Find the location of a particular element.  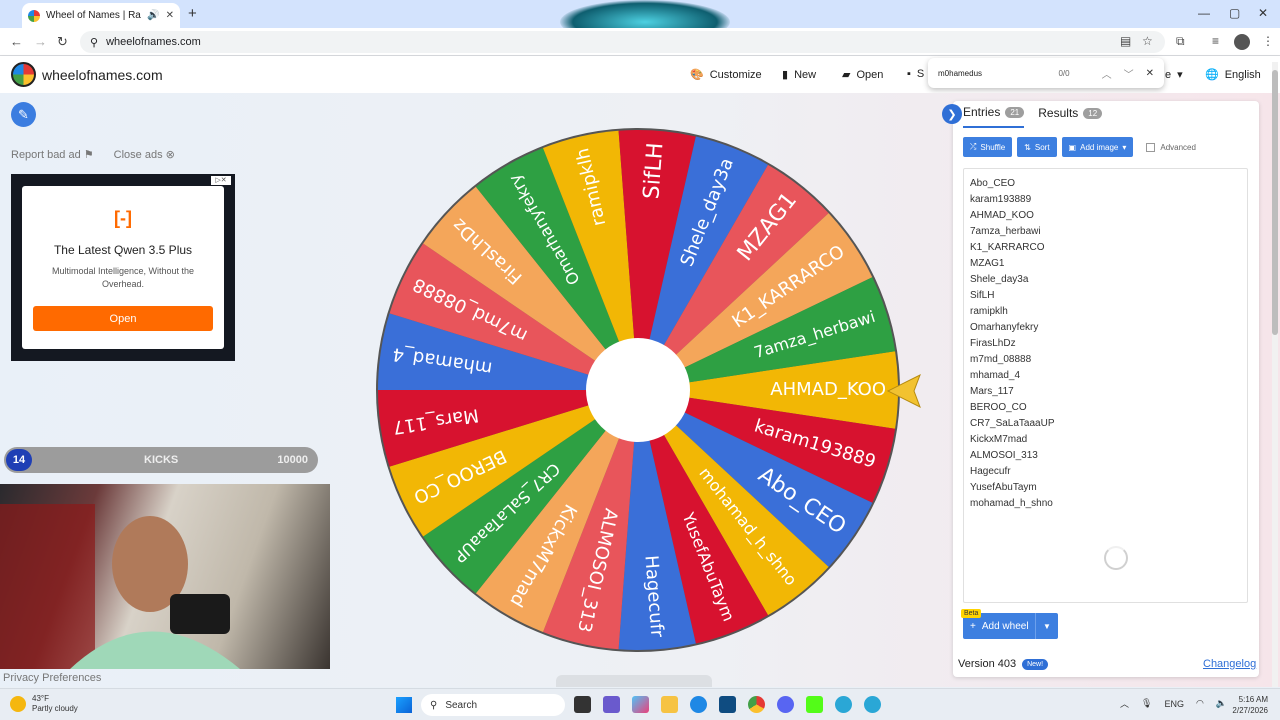

wheel-center-button is located at coordinates (638, 390).